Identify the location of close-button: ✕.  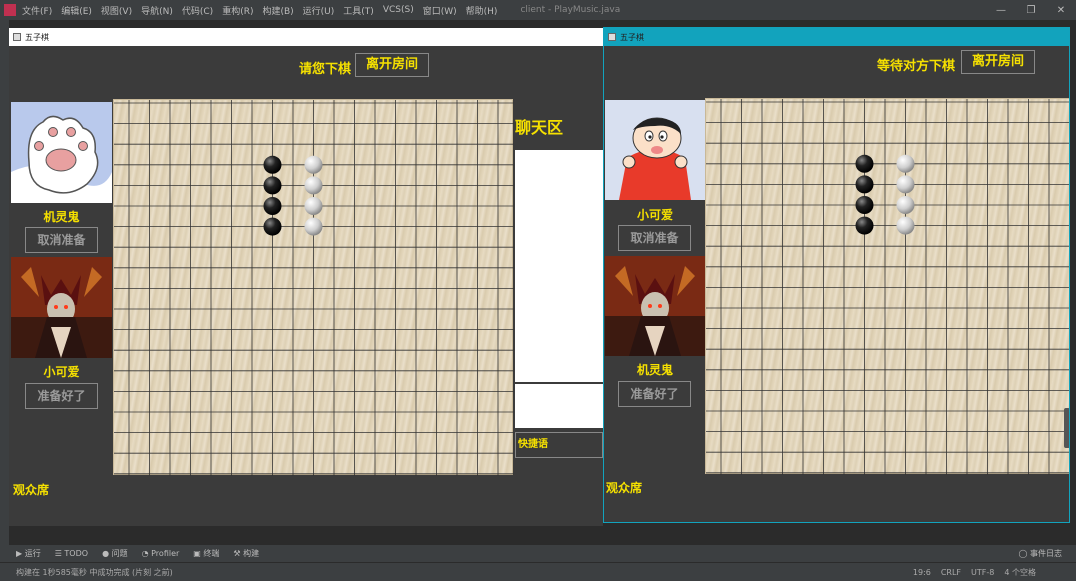
(1061, 10).